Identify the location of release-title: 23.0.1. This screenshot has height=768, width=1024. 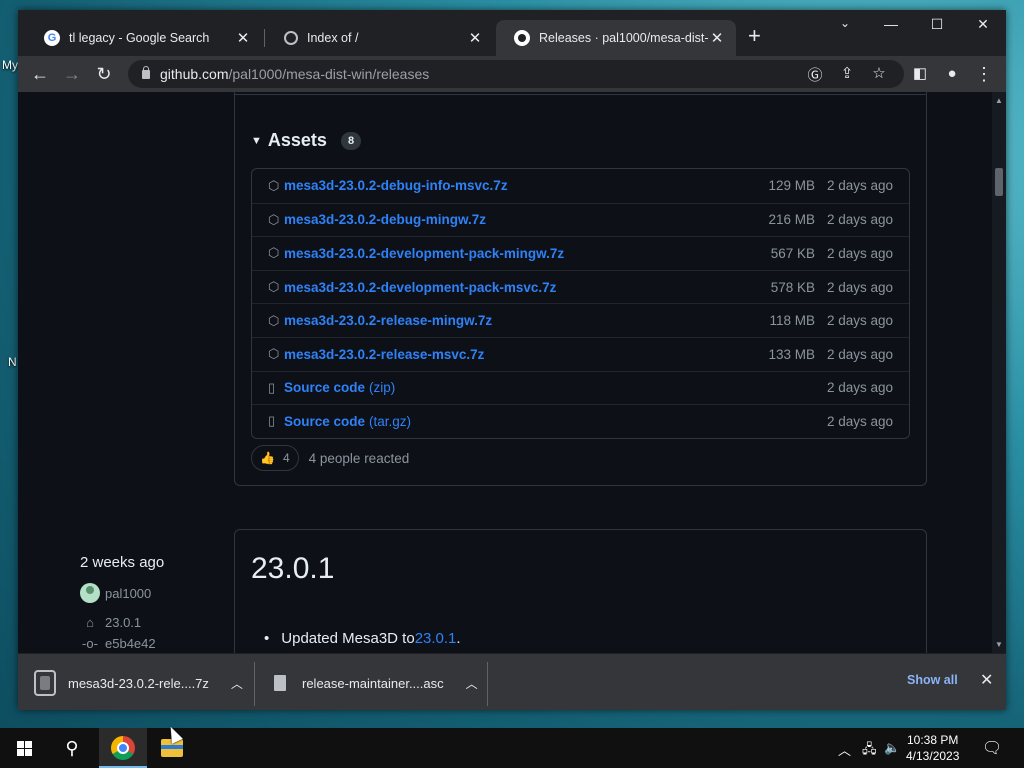
(292, 569).